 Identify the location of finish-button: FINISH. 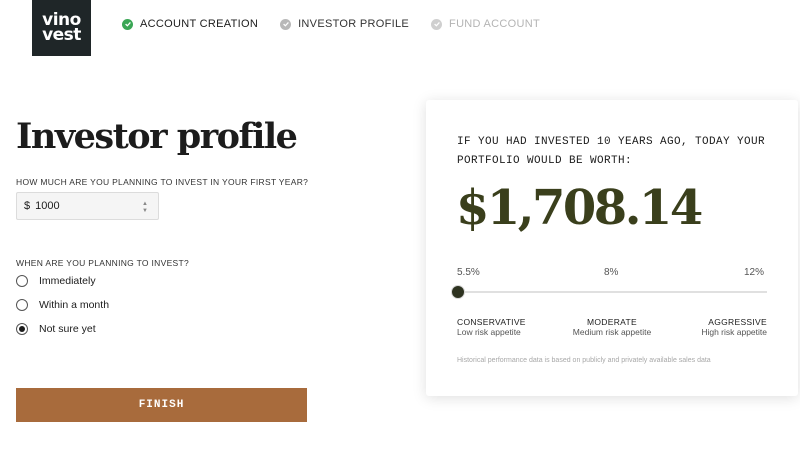
(161, 405).